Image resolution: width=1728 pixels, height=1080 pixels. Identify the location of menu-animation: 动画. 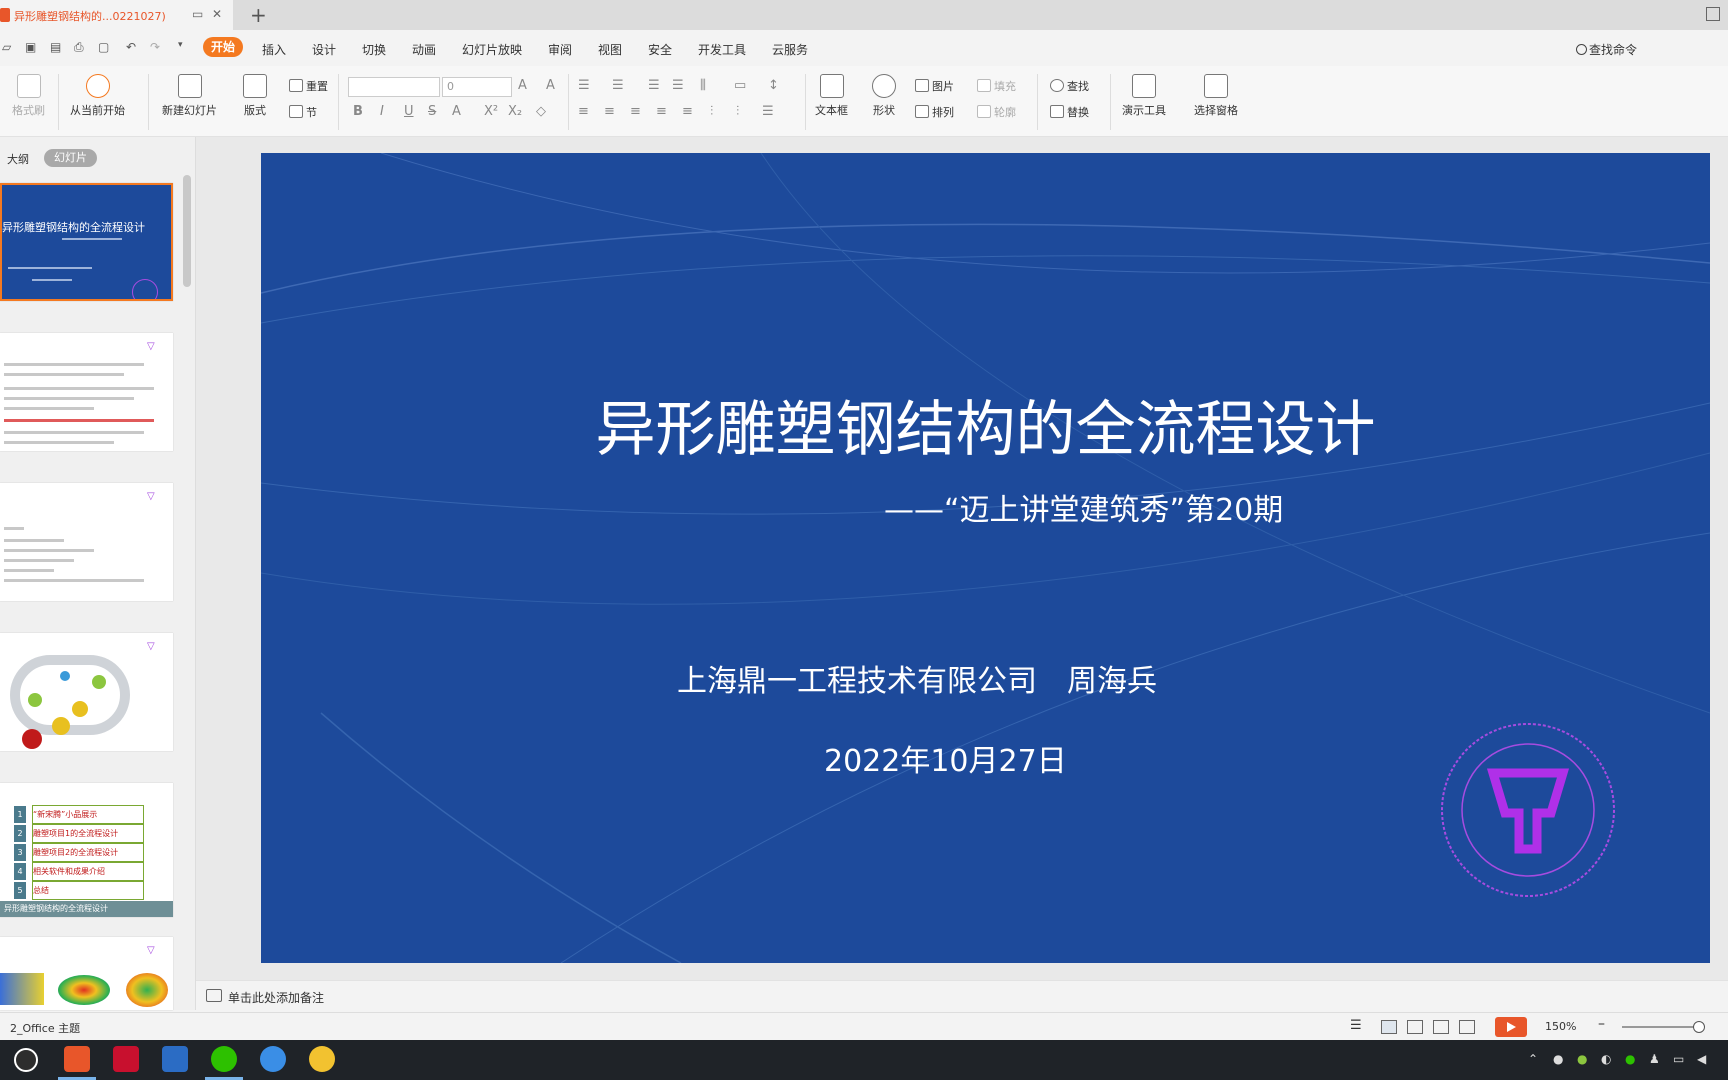
(424, 49).